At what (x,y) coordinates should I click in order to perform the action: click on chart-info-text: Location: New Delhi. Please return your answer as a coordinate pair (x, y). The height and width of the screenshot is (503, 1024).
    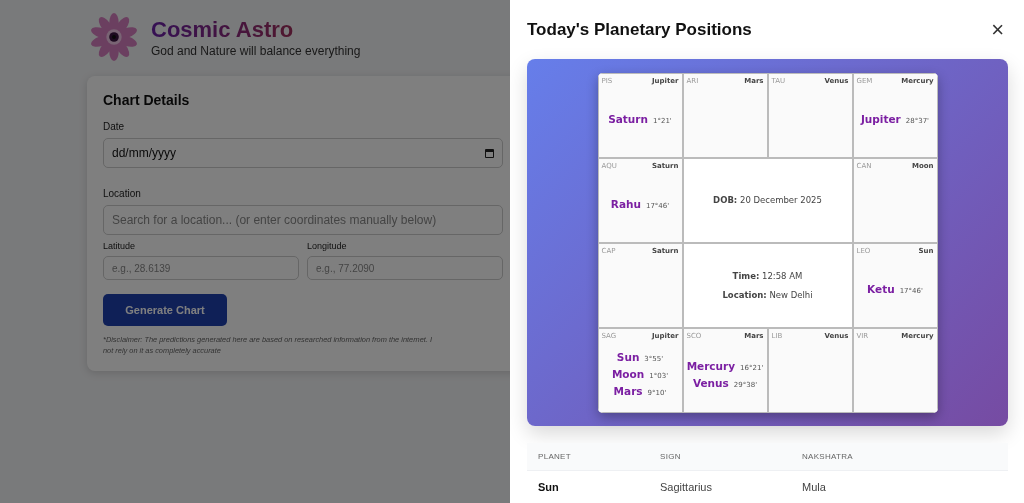
    Looking at the image, I should click on (767, 294).